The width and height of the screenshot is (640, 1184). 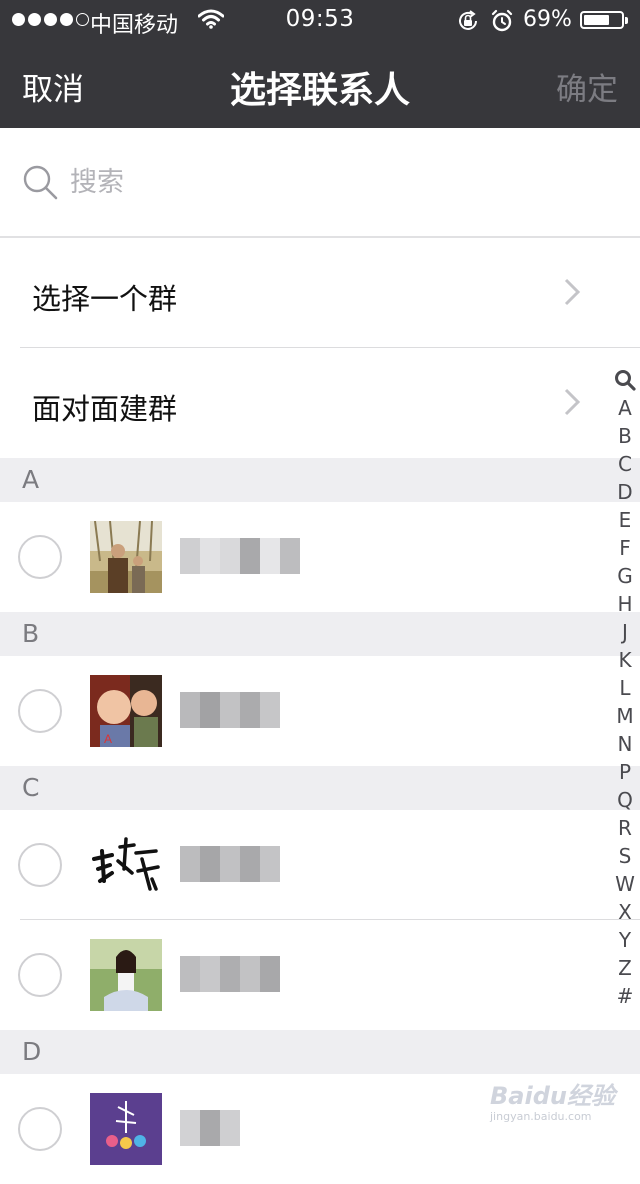 What do you see at coordinates (625, 744) in the screenshot?
I see `index-letter-n: N` at bounding box center [625, 744].